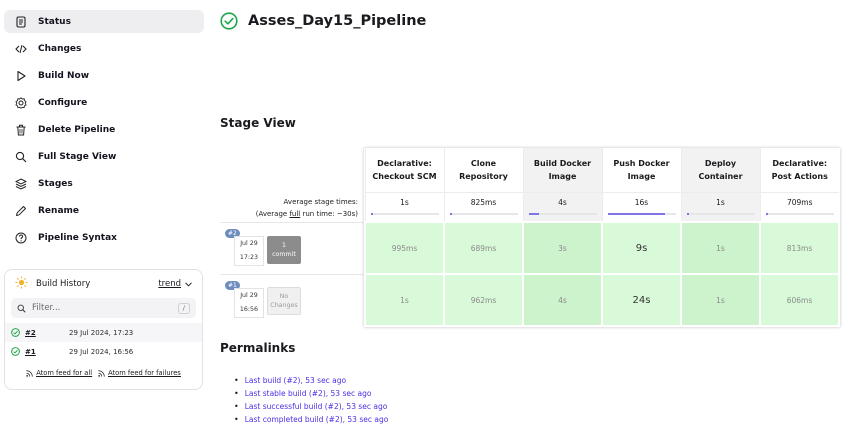  What do you see at coordinates (799, 202) in the screenshot?
I see `average-time: 709ms` at bounding box center [799, 202].